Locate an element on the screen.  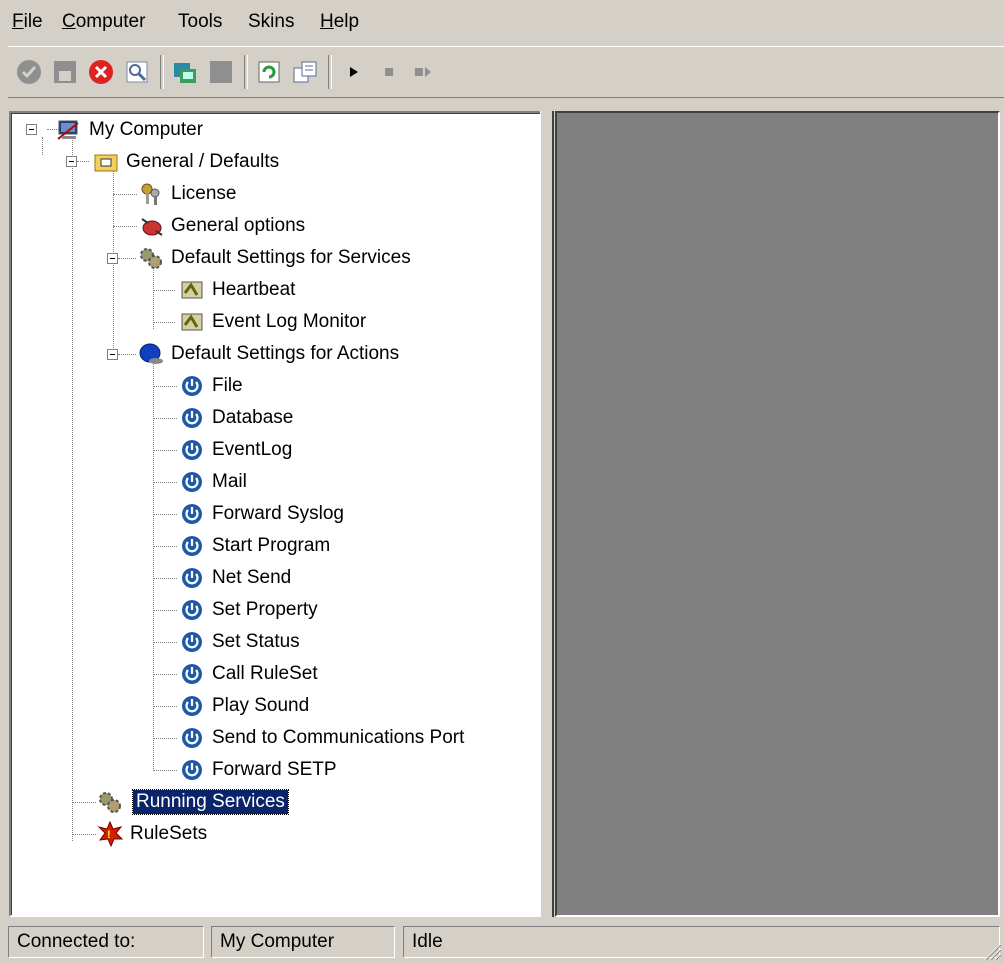
disabled-monitor-icon is located at coordinates (221, 72).